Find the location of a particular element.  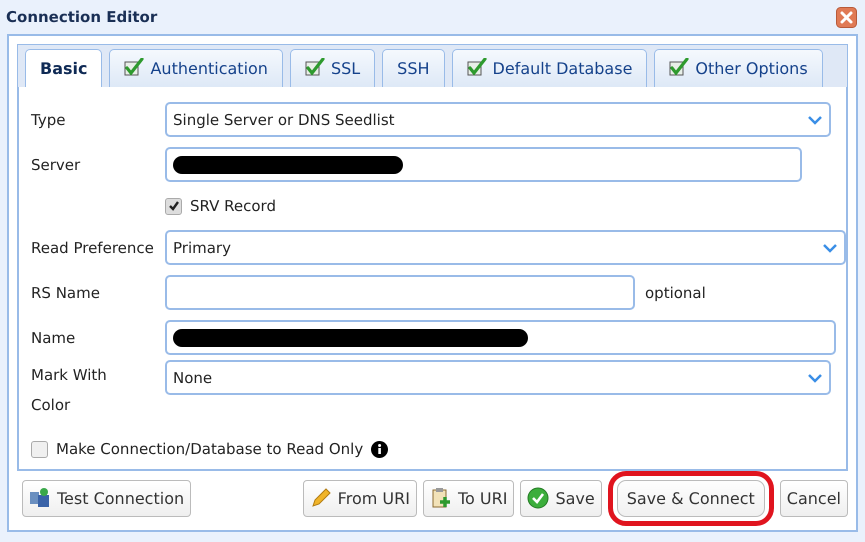

checkbox: SRV Record is located at coordinates (220, 206).